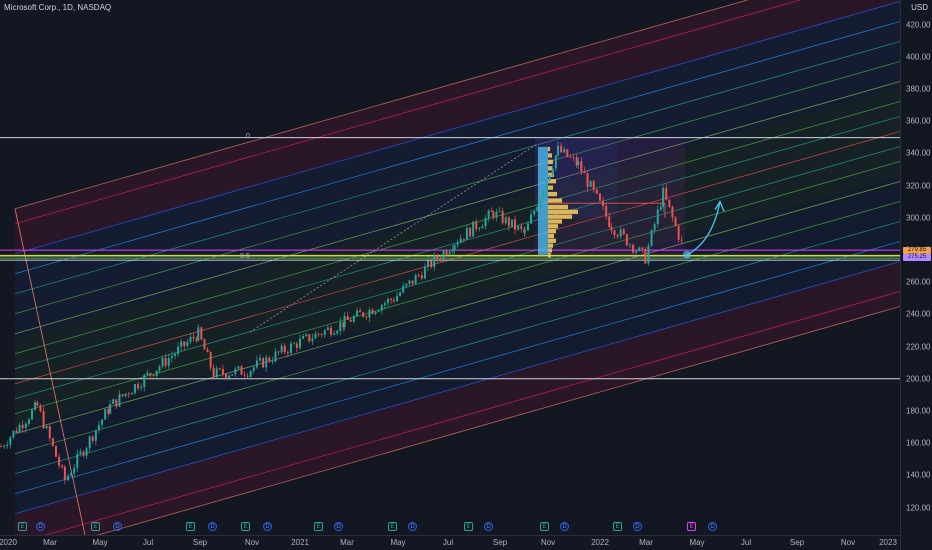  What do you see at coordinates (918, 185) in the screenshot?
I see `price-tick: 320.00` at bounding box center [918, 185].